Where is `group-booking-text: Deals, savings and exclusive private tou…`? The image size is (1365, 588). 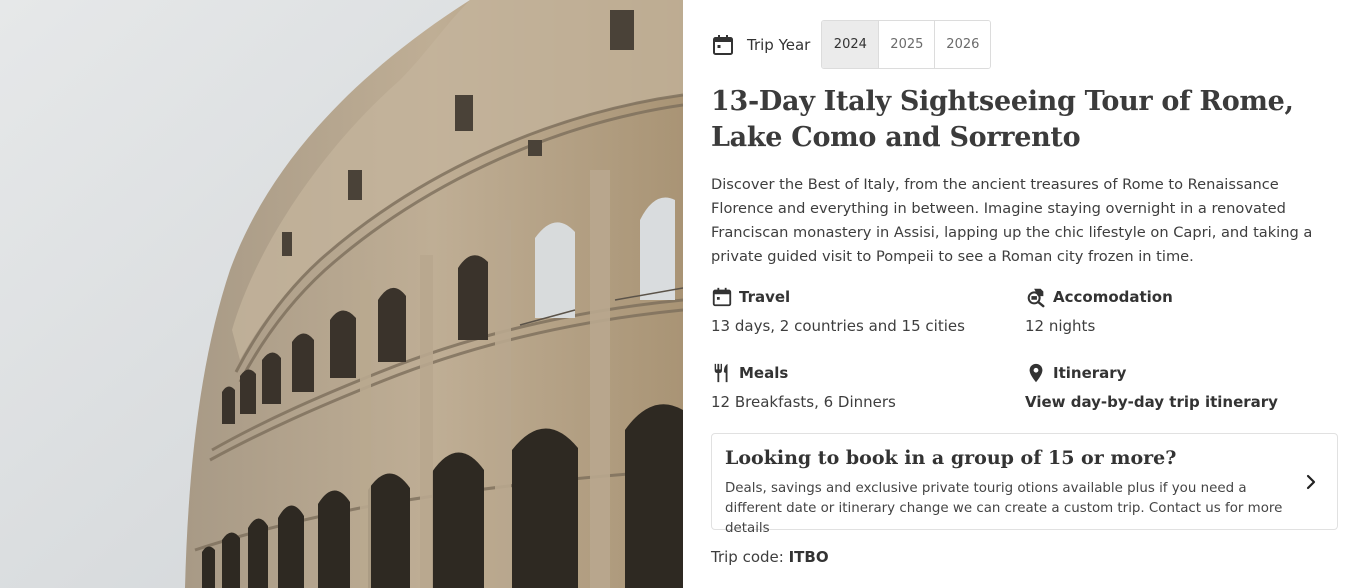
group-booking-text: Deals, savings and exclusive private tou… is located at coordinates (1004, 508).